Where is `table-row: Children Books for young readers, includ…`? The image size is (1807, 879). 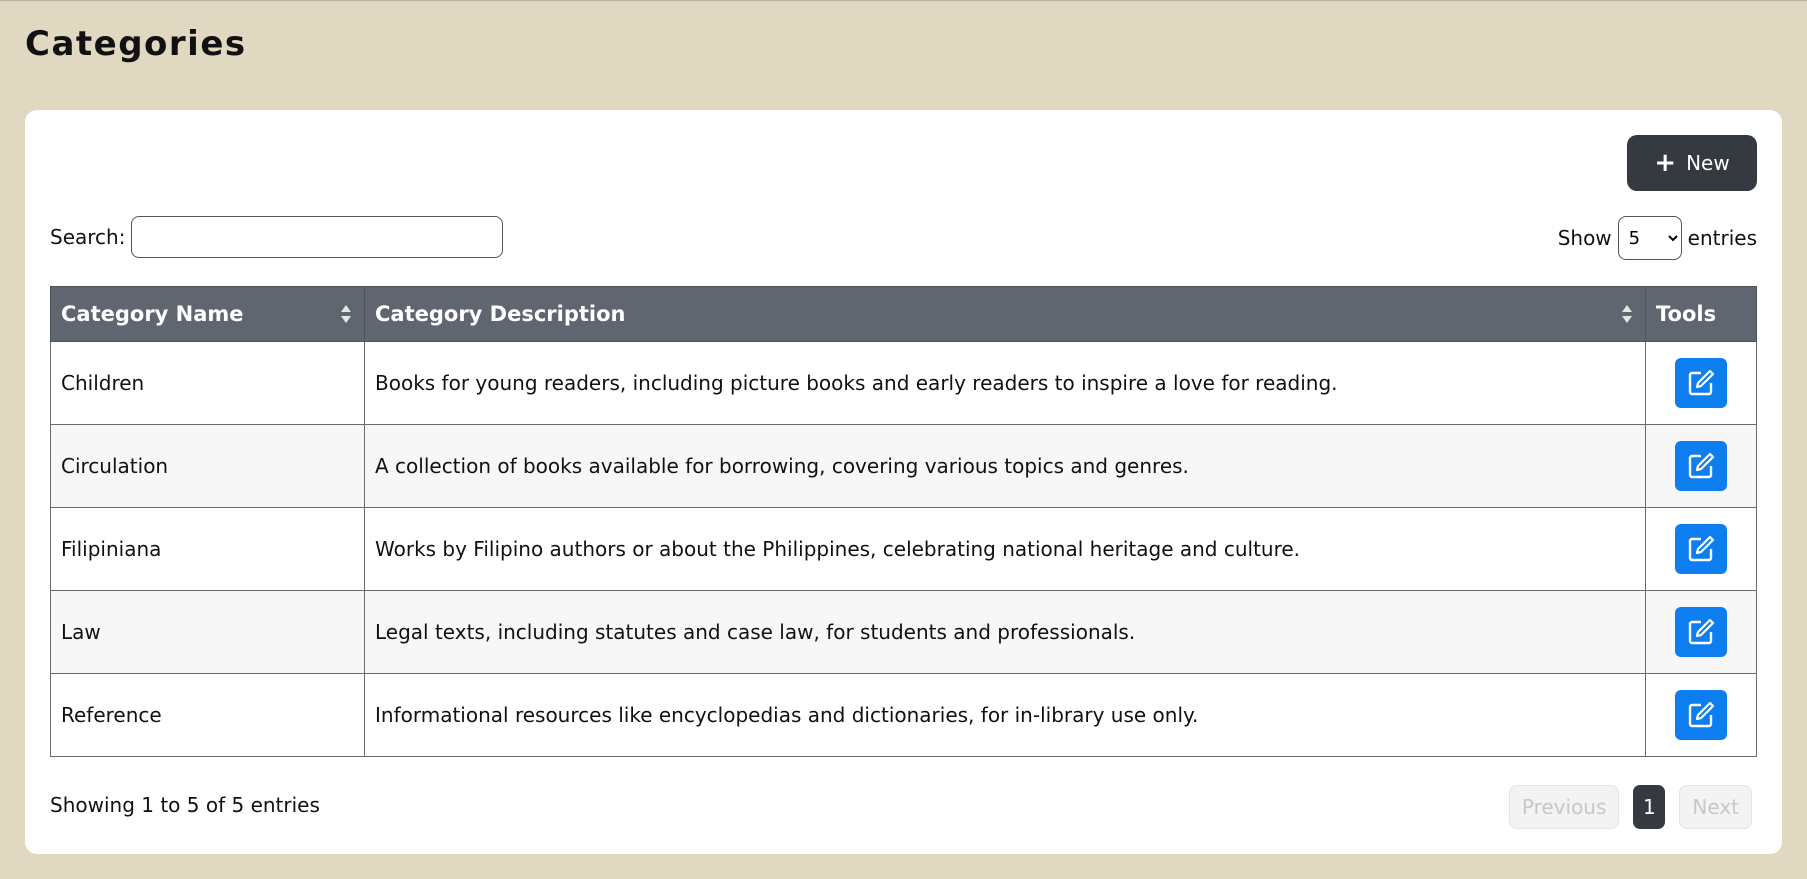 table-row: Children Books for young readers, includ… is located at coordinates (903, 383).